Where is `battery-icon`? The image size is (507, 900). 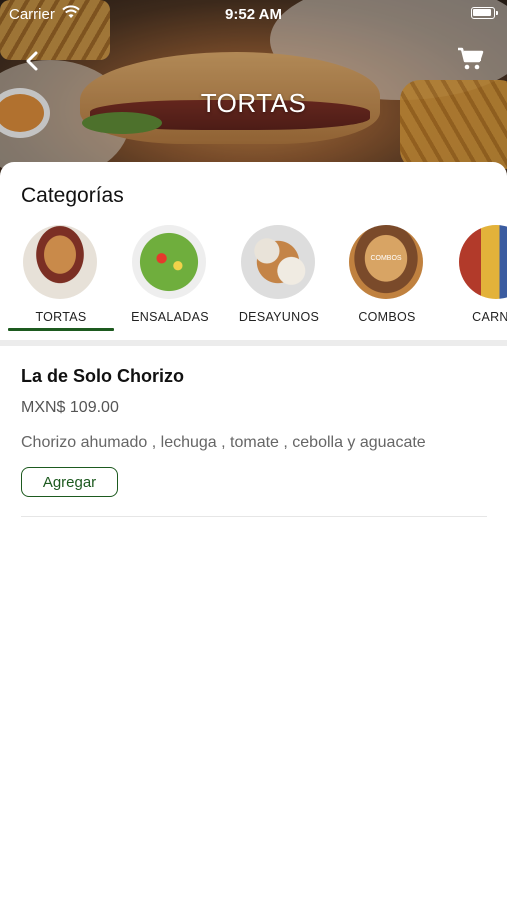 battery-icon is located at coordinates (484, 13).